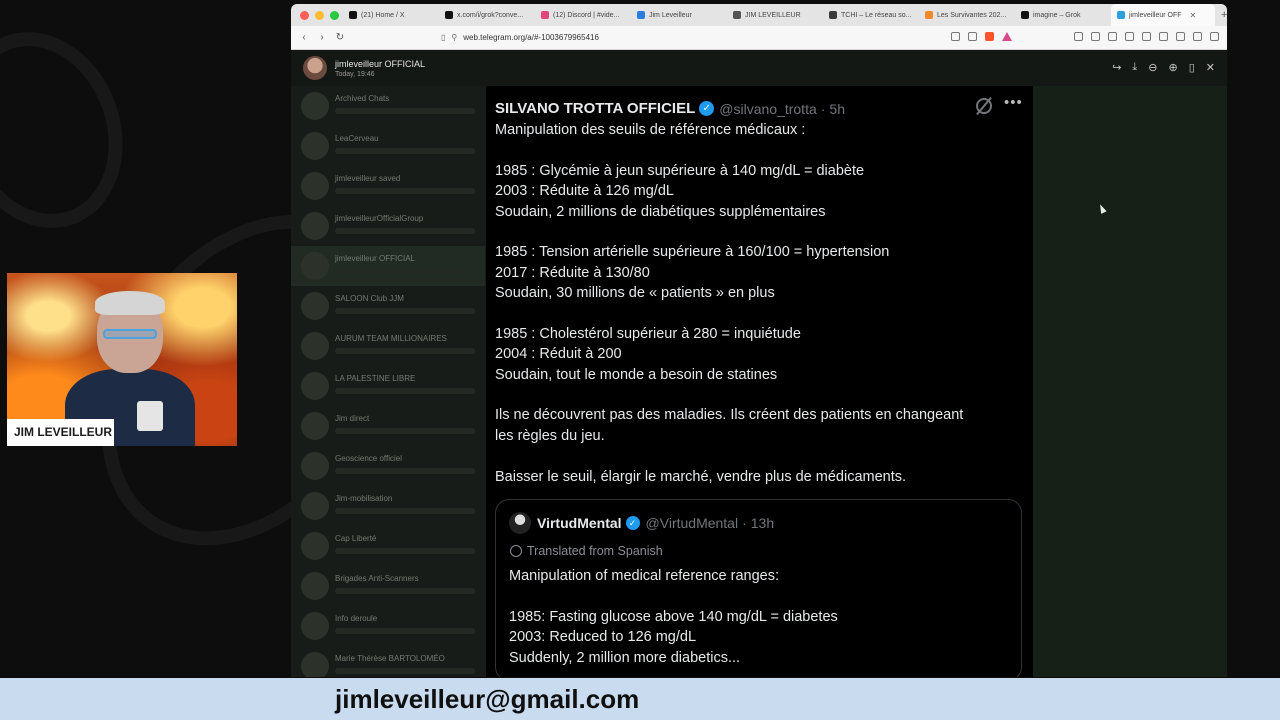  I want to click on extensions-icon, so click(1078, 36).